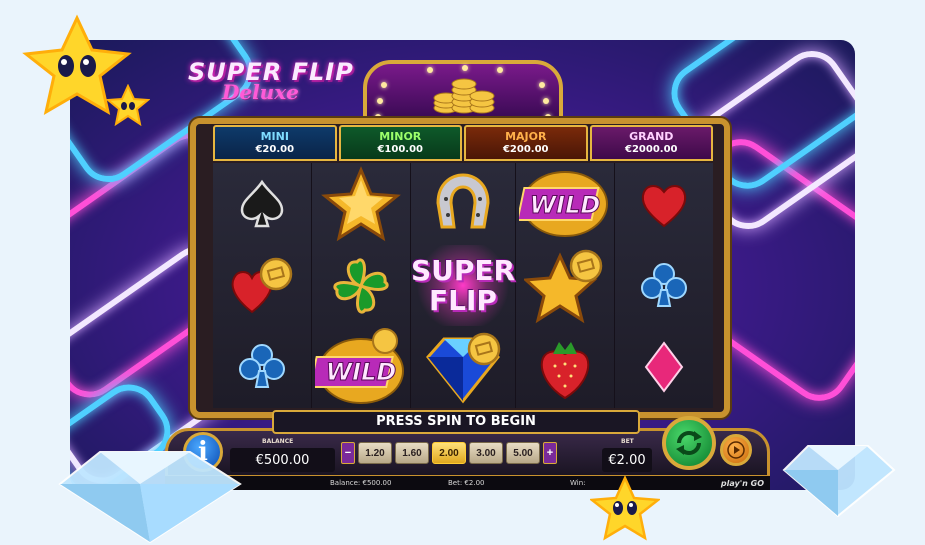 This screenshot has height=545, width=925. Describe the element at coordinates (578, 483) in the screenshot. I see `status-win: Win:` at that location.